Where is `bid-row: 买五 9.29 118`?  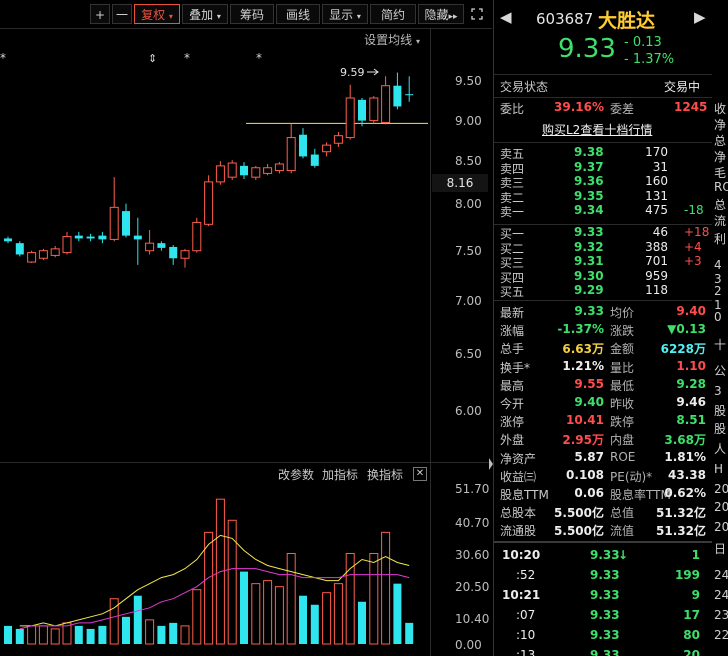
bid-row: 买五 9.29 118 is located at coordinates (603, 291).